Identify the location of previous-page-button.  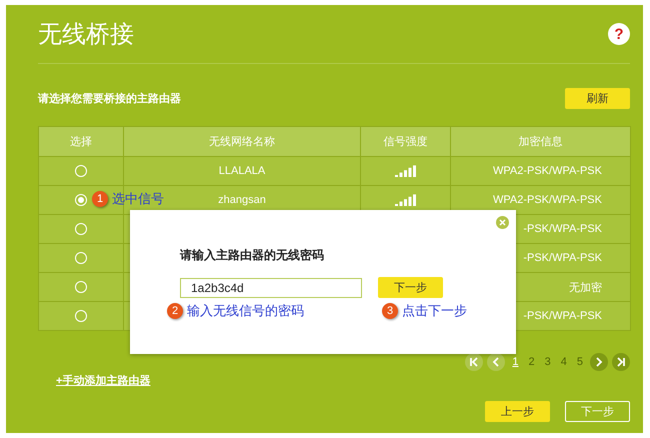
(496, 362).